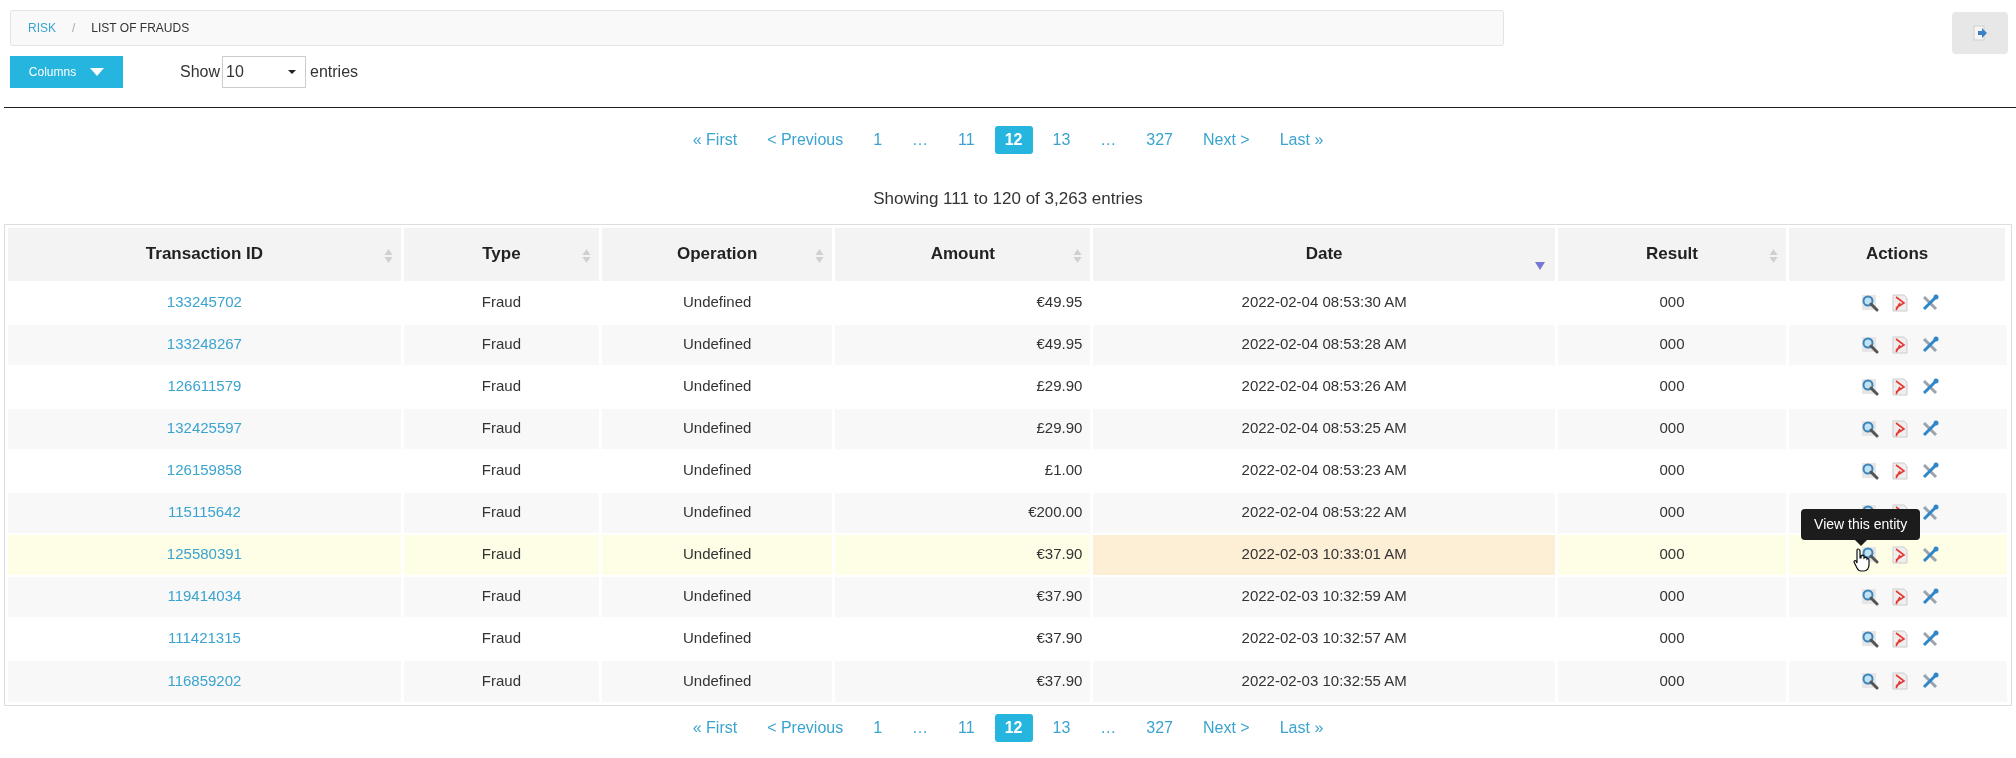 The image size is (2016, 758). Describe the element at coordinates (1539, 265) in the screenshot. I see `sort-descending-icon` at that location.